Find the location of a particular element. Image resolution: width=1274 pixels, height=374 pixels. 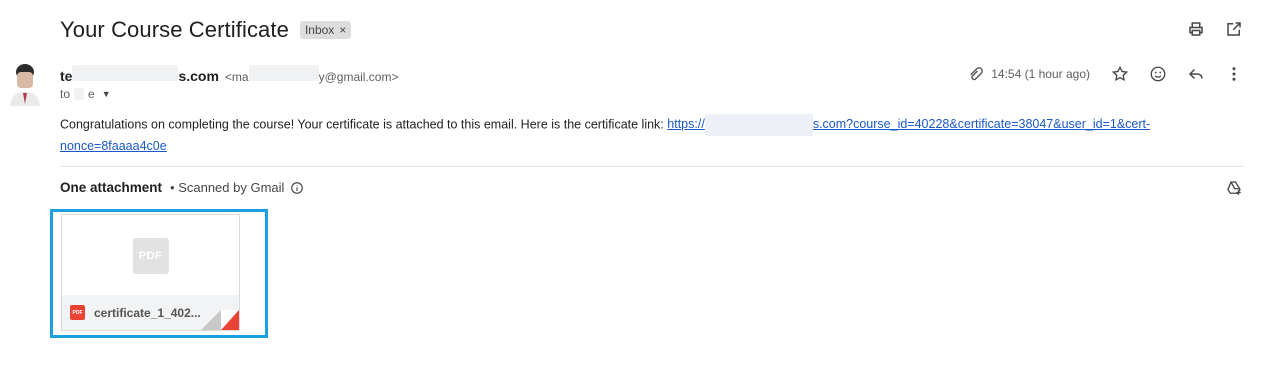

redacted-link-domain is located at coordinates (758, 125).